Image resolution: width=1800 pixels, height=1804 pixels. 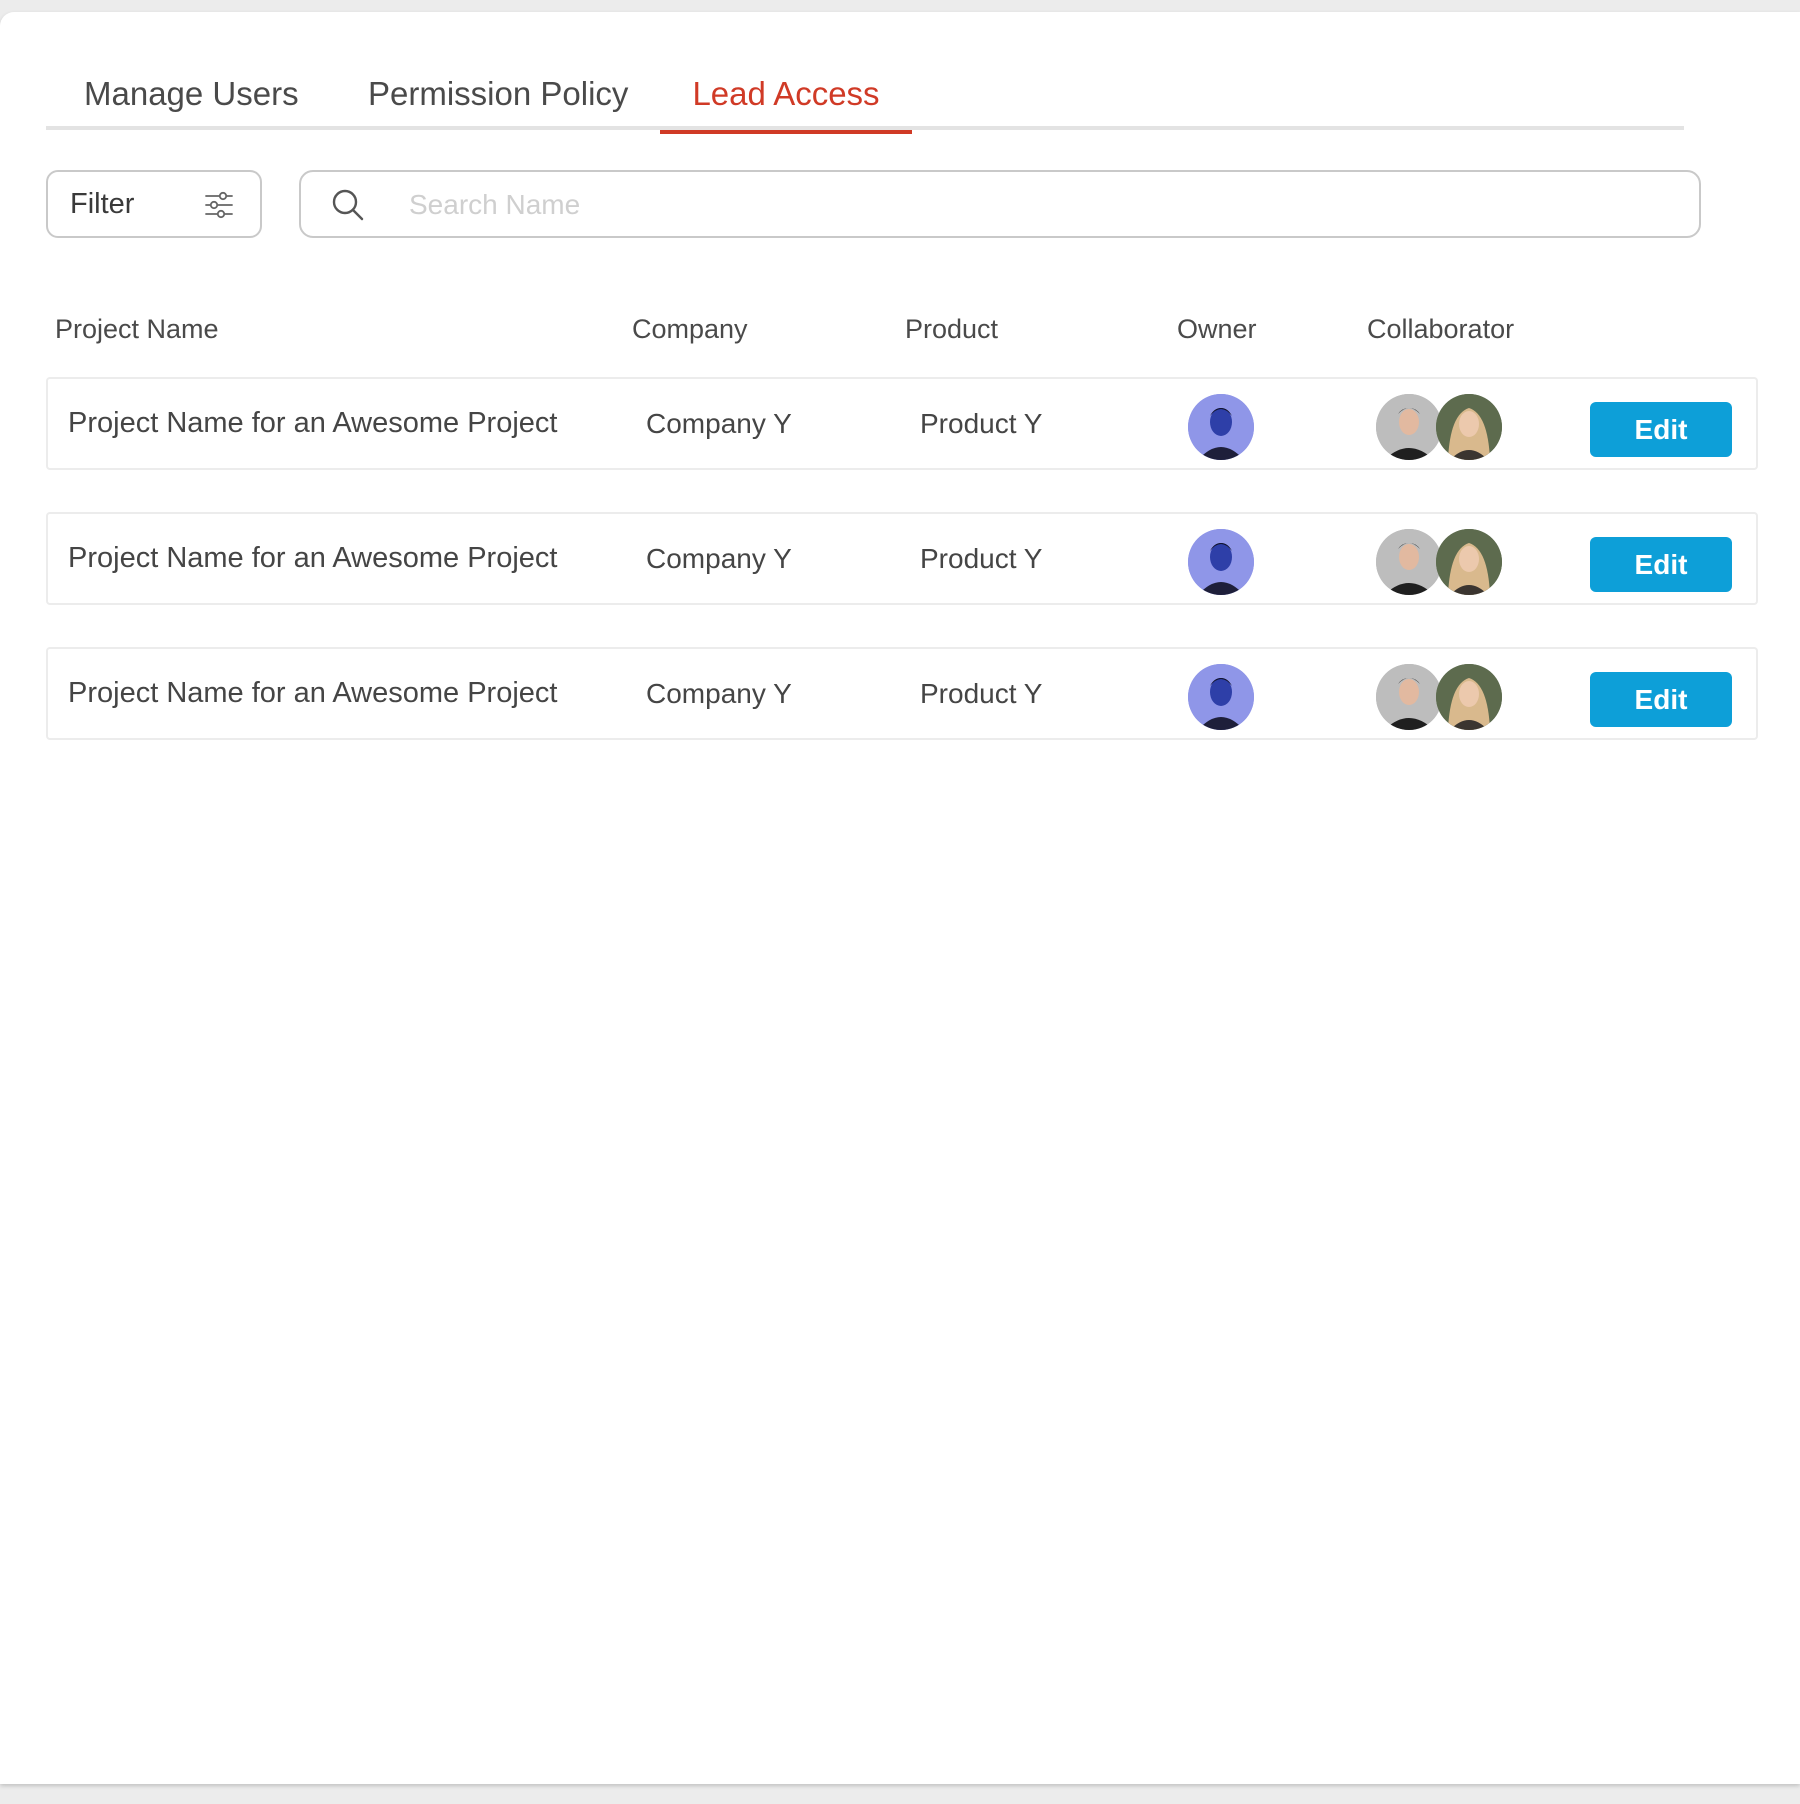 I want to click on search-box, so click(x=1000, y=204).